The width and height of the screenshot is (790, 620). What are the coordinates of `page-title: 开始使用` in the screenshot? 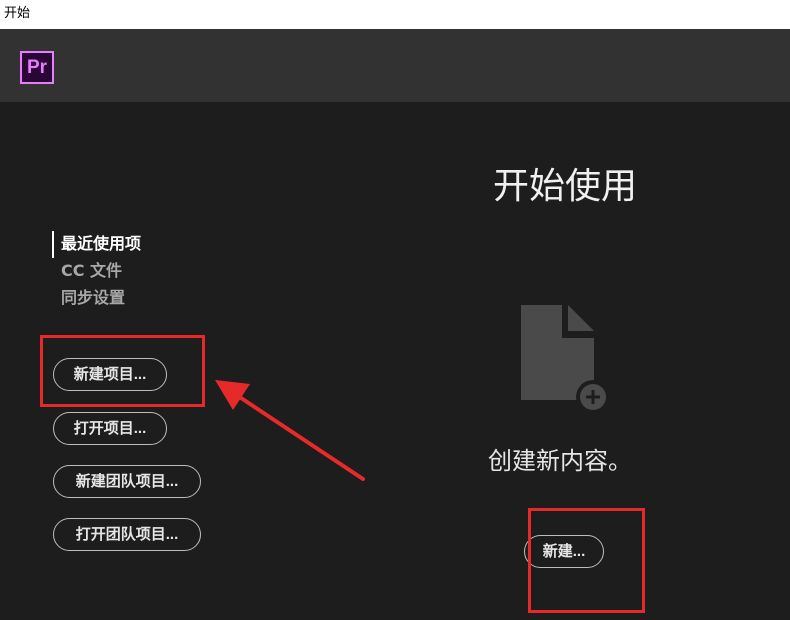 It's located at (564, 186).